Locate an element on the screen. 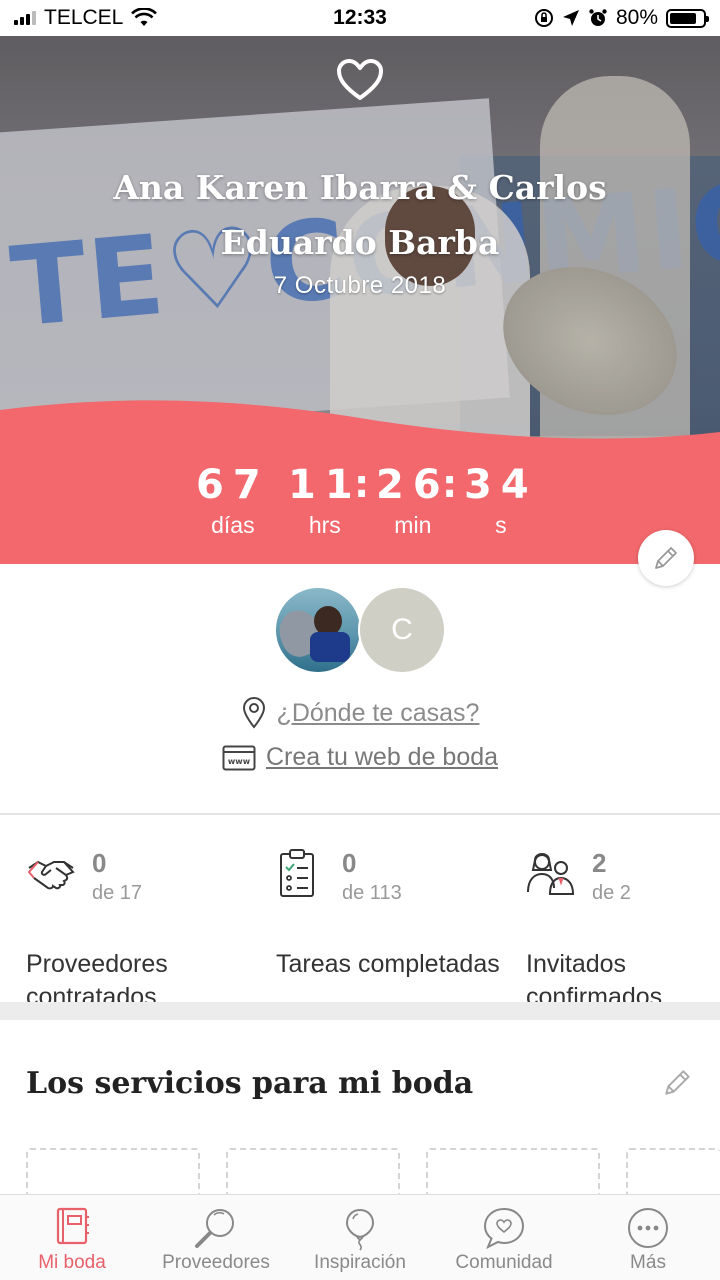 The width and height of the screenshot is (720, 1280). tab-comunidad: Comunidad is located at coordinates (504, 1237).